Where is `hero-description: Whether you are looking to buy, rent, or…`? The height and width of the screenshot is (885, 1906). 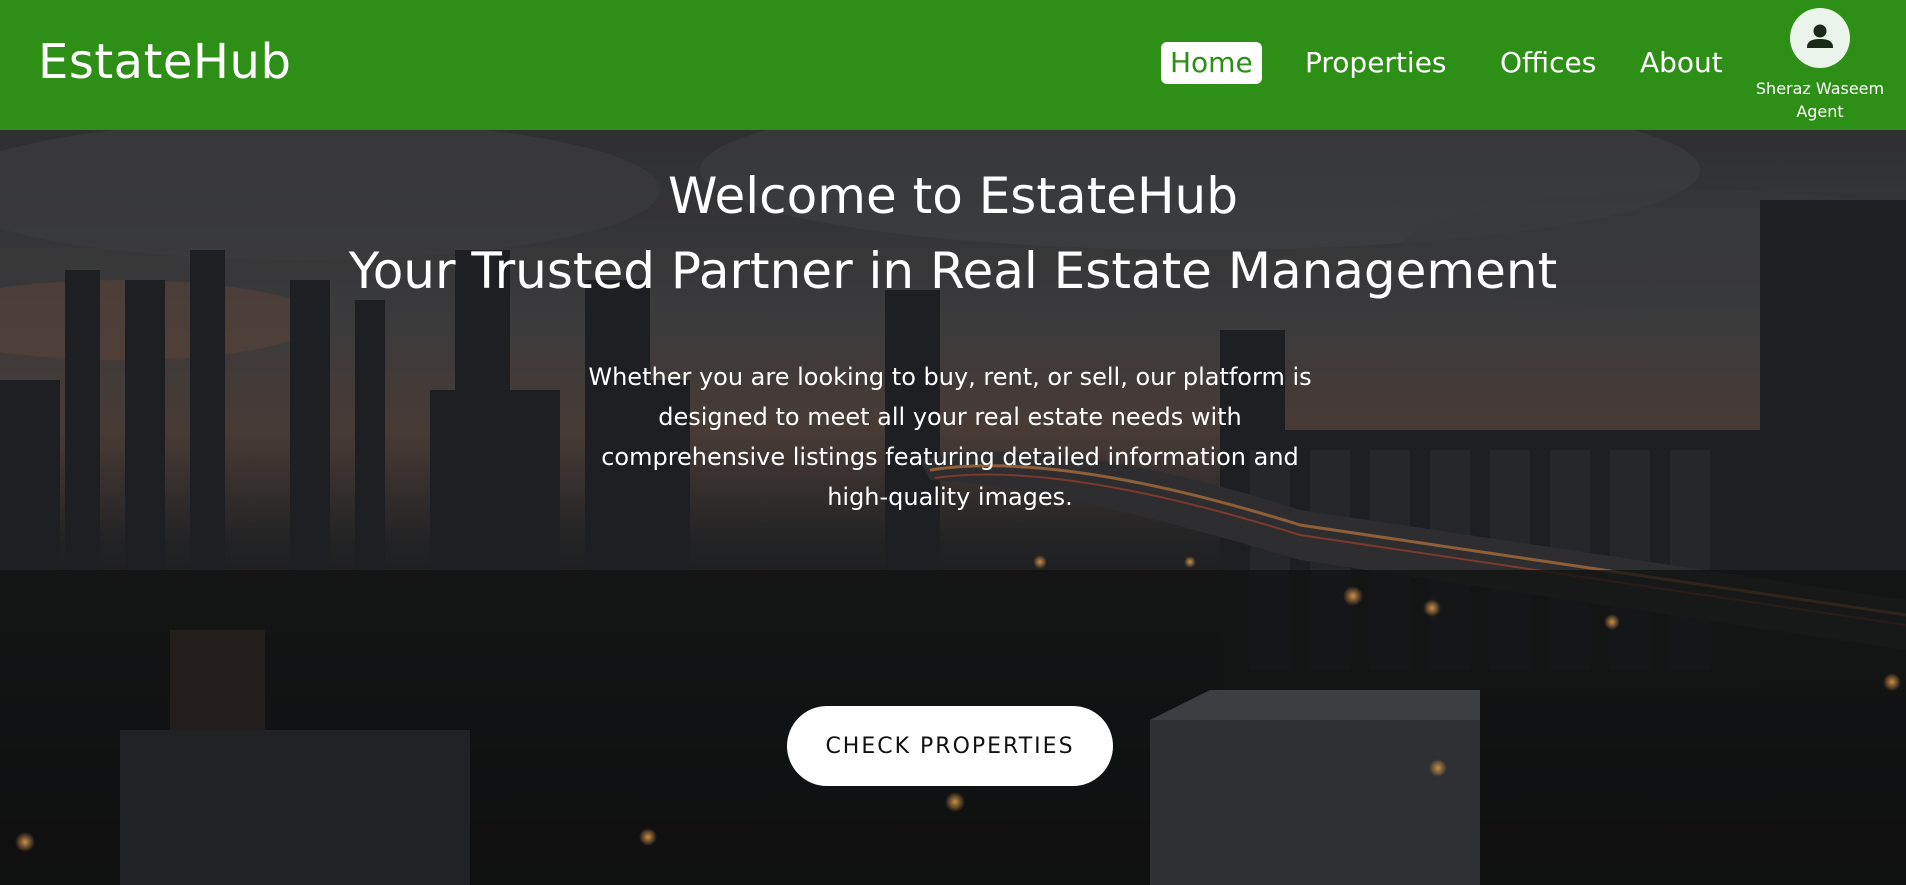
hero-description: Whether you are looking to buy, rent, or… is located at coordinates (950, 437).